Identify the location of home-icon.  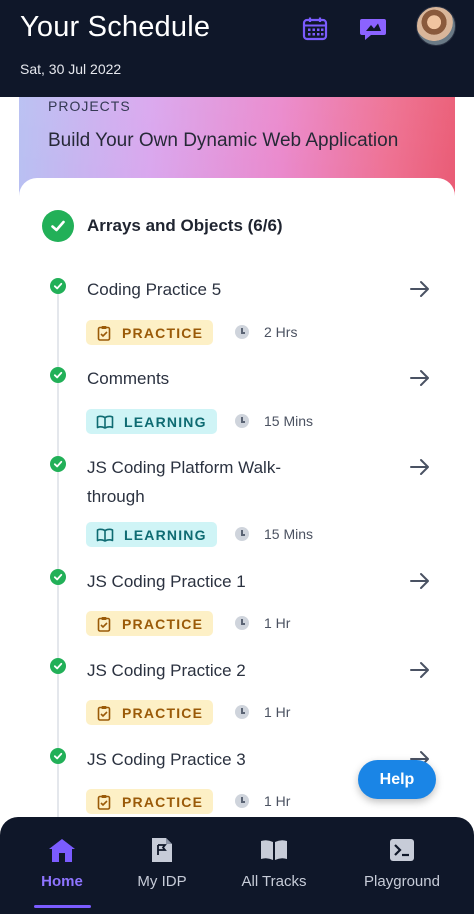
(62, 850).